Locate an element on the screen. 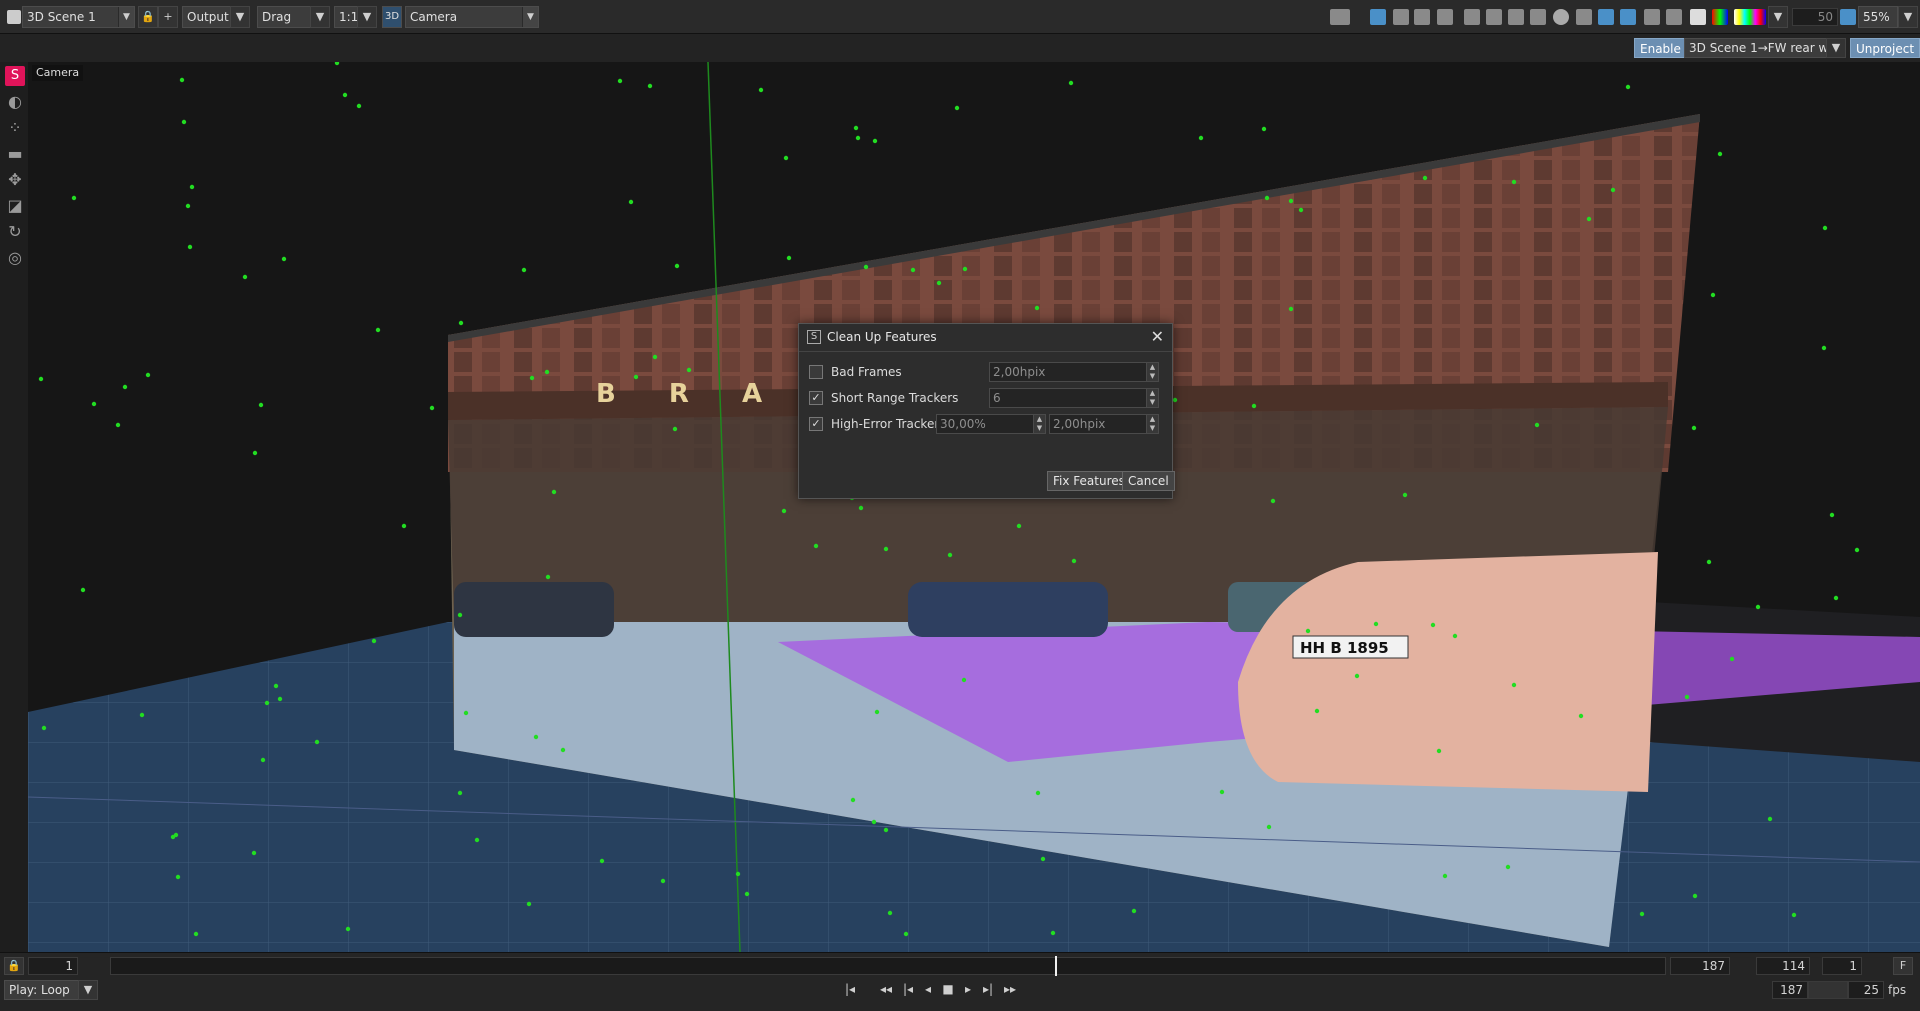  3d-view-badge: 3D is located at coordinates (392, 17).